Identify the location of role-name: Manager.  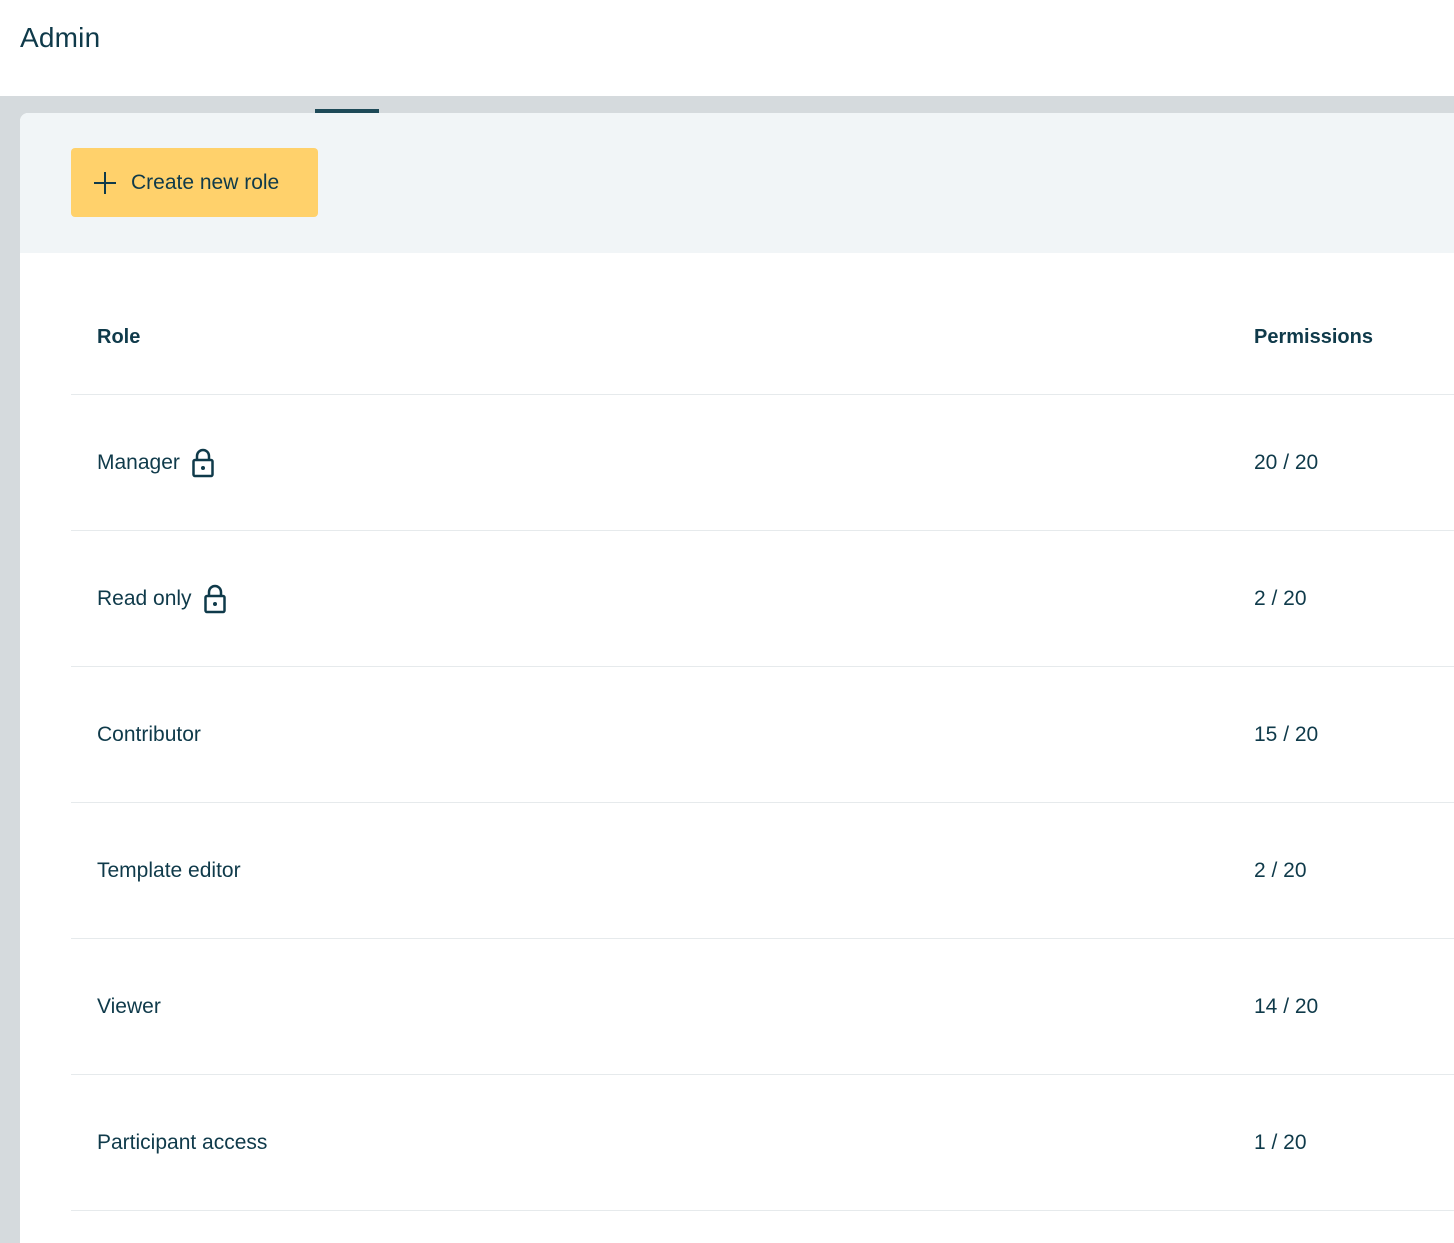
(138, 463).